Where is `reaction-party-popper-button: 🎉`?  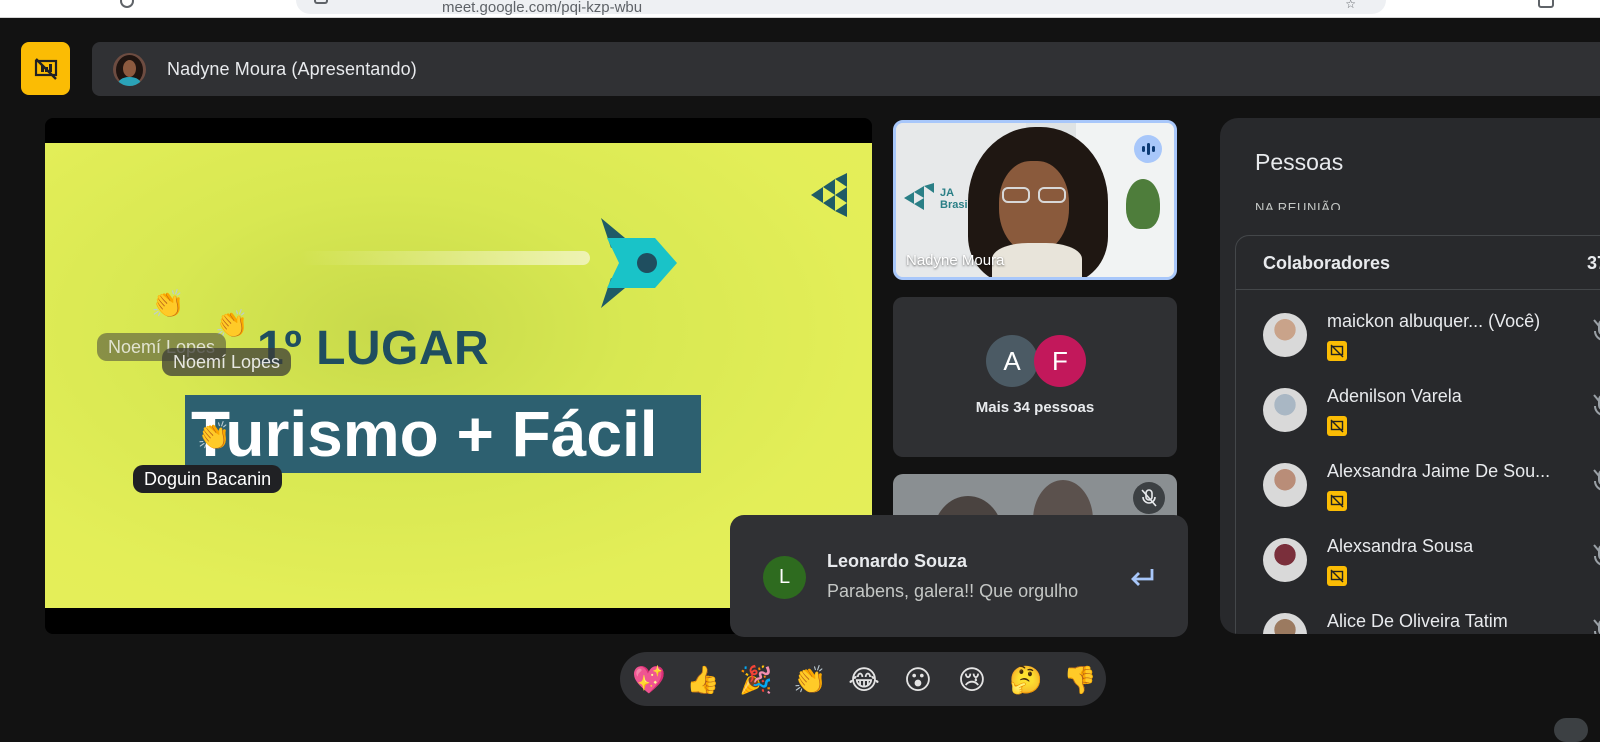 reaction-party-popper-button: 🎉 is located at coordinates (756, 680).